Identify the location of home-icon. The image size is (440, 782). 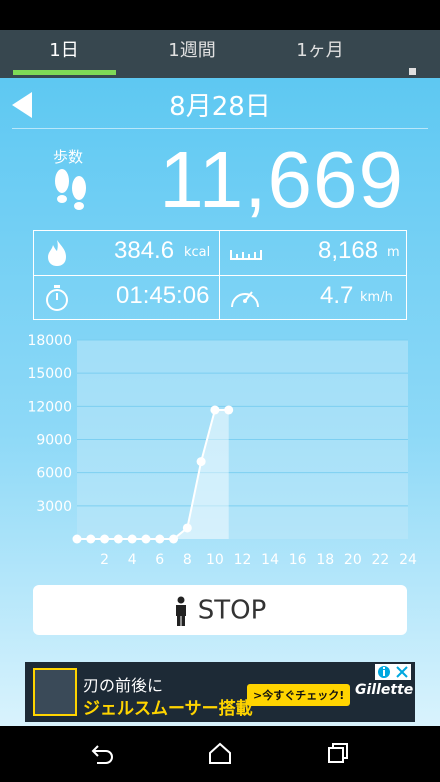
(220, 753).